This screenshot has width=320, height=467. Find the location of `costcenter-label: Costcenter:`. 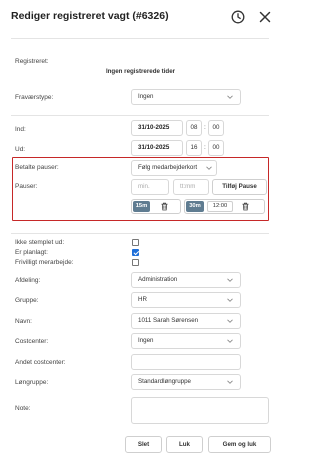

costcenter-label: Costcenter: is located at coordinates (32, 341).